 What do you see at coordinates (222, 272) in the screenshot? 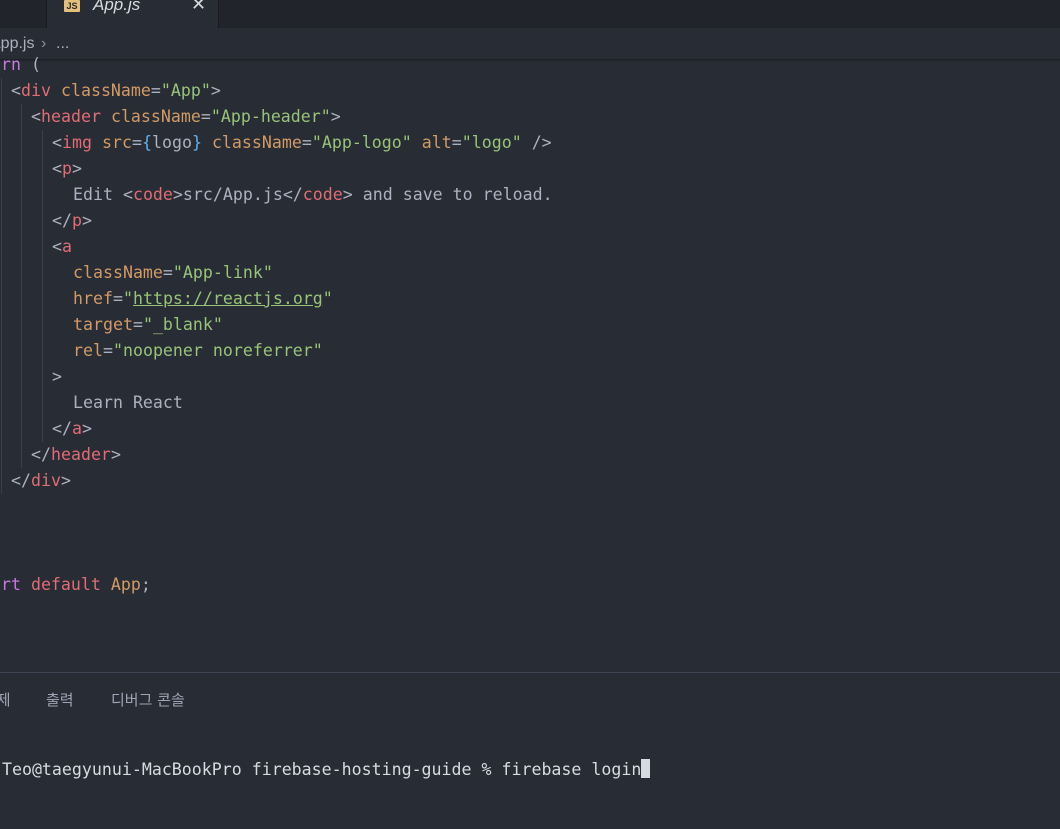
I see `code-token: "App-link"` at bounding box center [222, 272].